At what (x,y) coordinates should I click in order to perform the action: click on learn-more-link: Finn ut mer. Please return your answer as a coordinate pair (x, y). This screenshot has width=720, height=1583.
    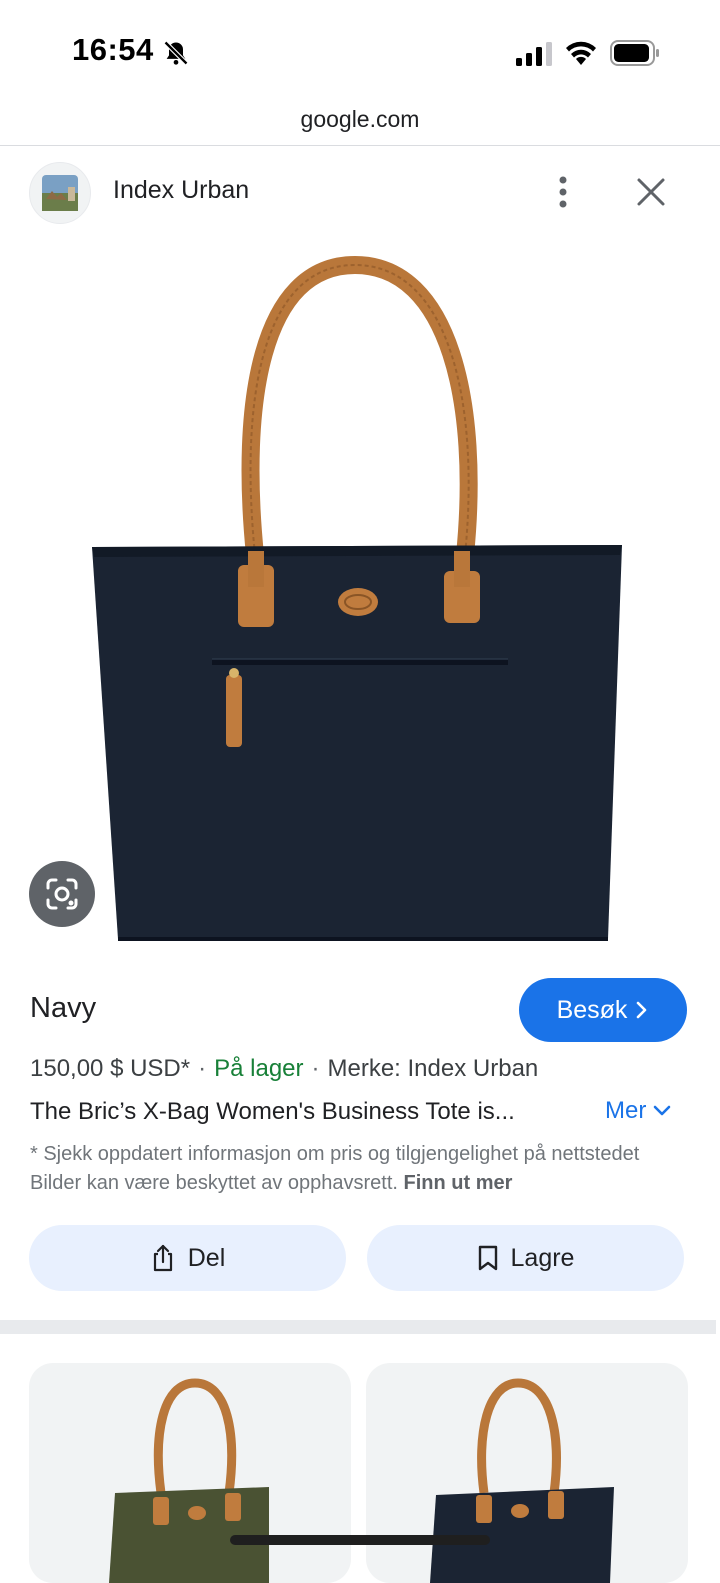
    Looking at the image, I should click on (458, 1183).